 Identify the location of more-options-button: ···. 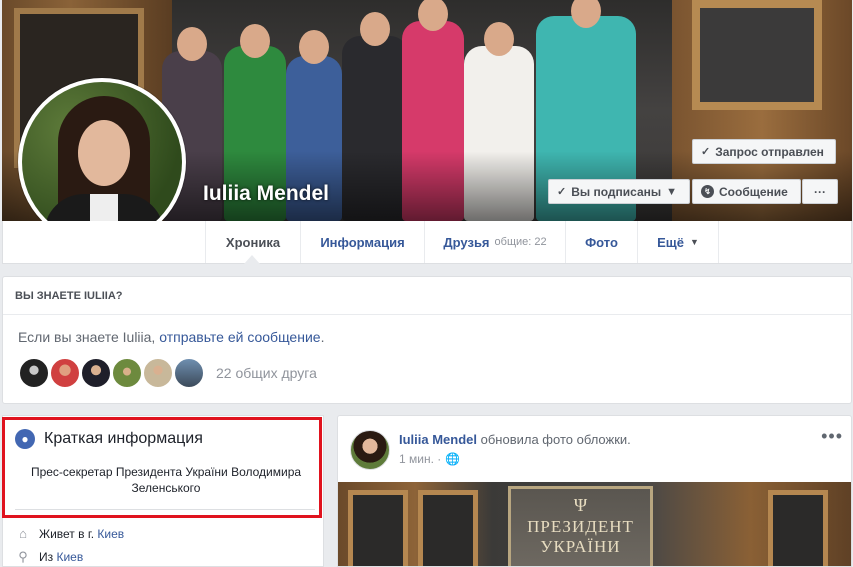
(820, 191).